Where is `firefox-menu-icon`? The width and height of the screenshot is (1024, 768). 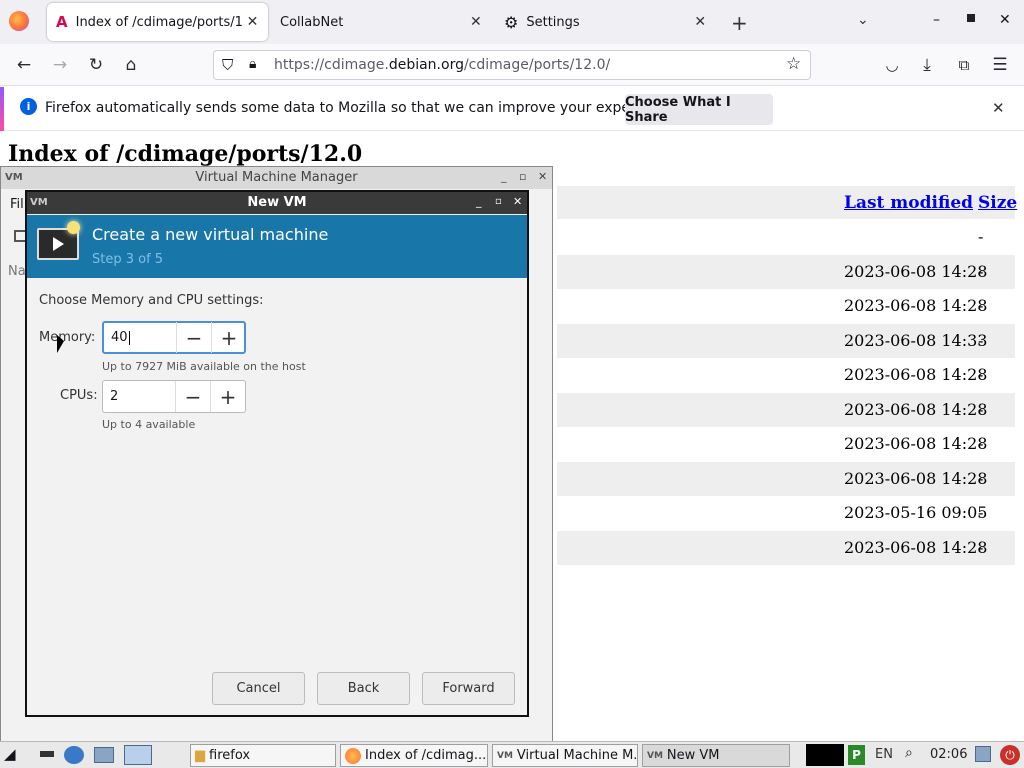
firefox-menu-icon is located at coordinates (19, 21).